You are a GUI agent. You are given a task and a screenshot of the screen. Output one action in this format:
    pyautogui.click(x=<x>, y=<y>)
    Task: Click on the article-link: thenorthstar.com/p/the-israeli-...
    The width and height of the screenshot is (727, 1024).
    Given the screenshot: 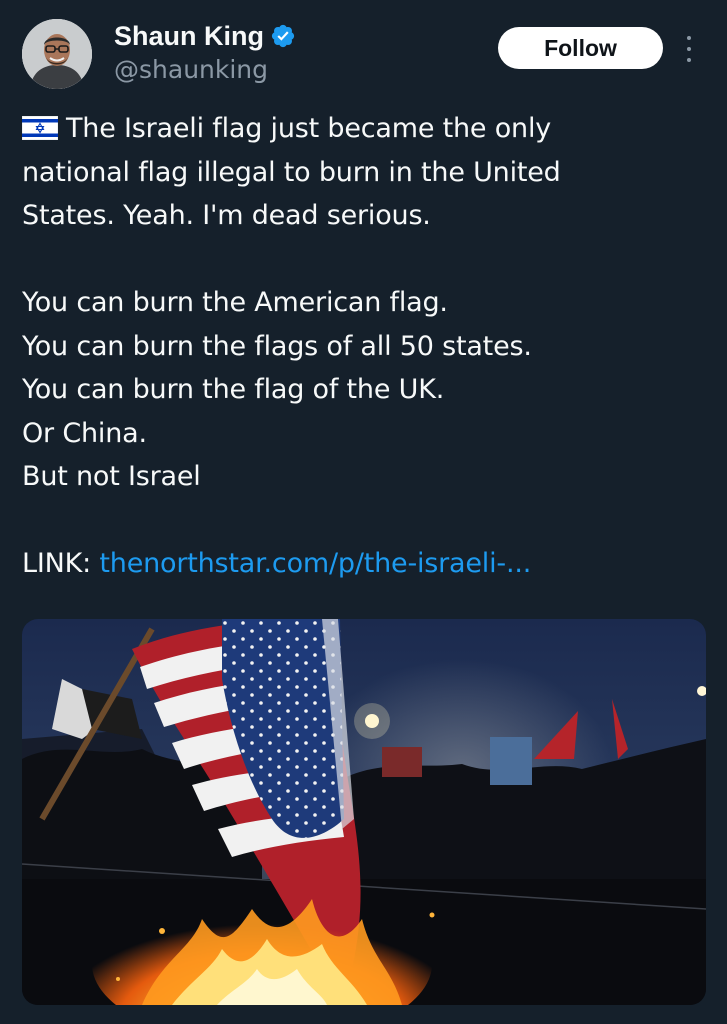 What is the action you would take?
    pyautogui.click(x=315, y=563)
    